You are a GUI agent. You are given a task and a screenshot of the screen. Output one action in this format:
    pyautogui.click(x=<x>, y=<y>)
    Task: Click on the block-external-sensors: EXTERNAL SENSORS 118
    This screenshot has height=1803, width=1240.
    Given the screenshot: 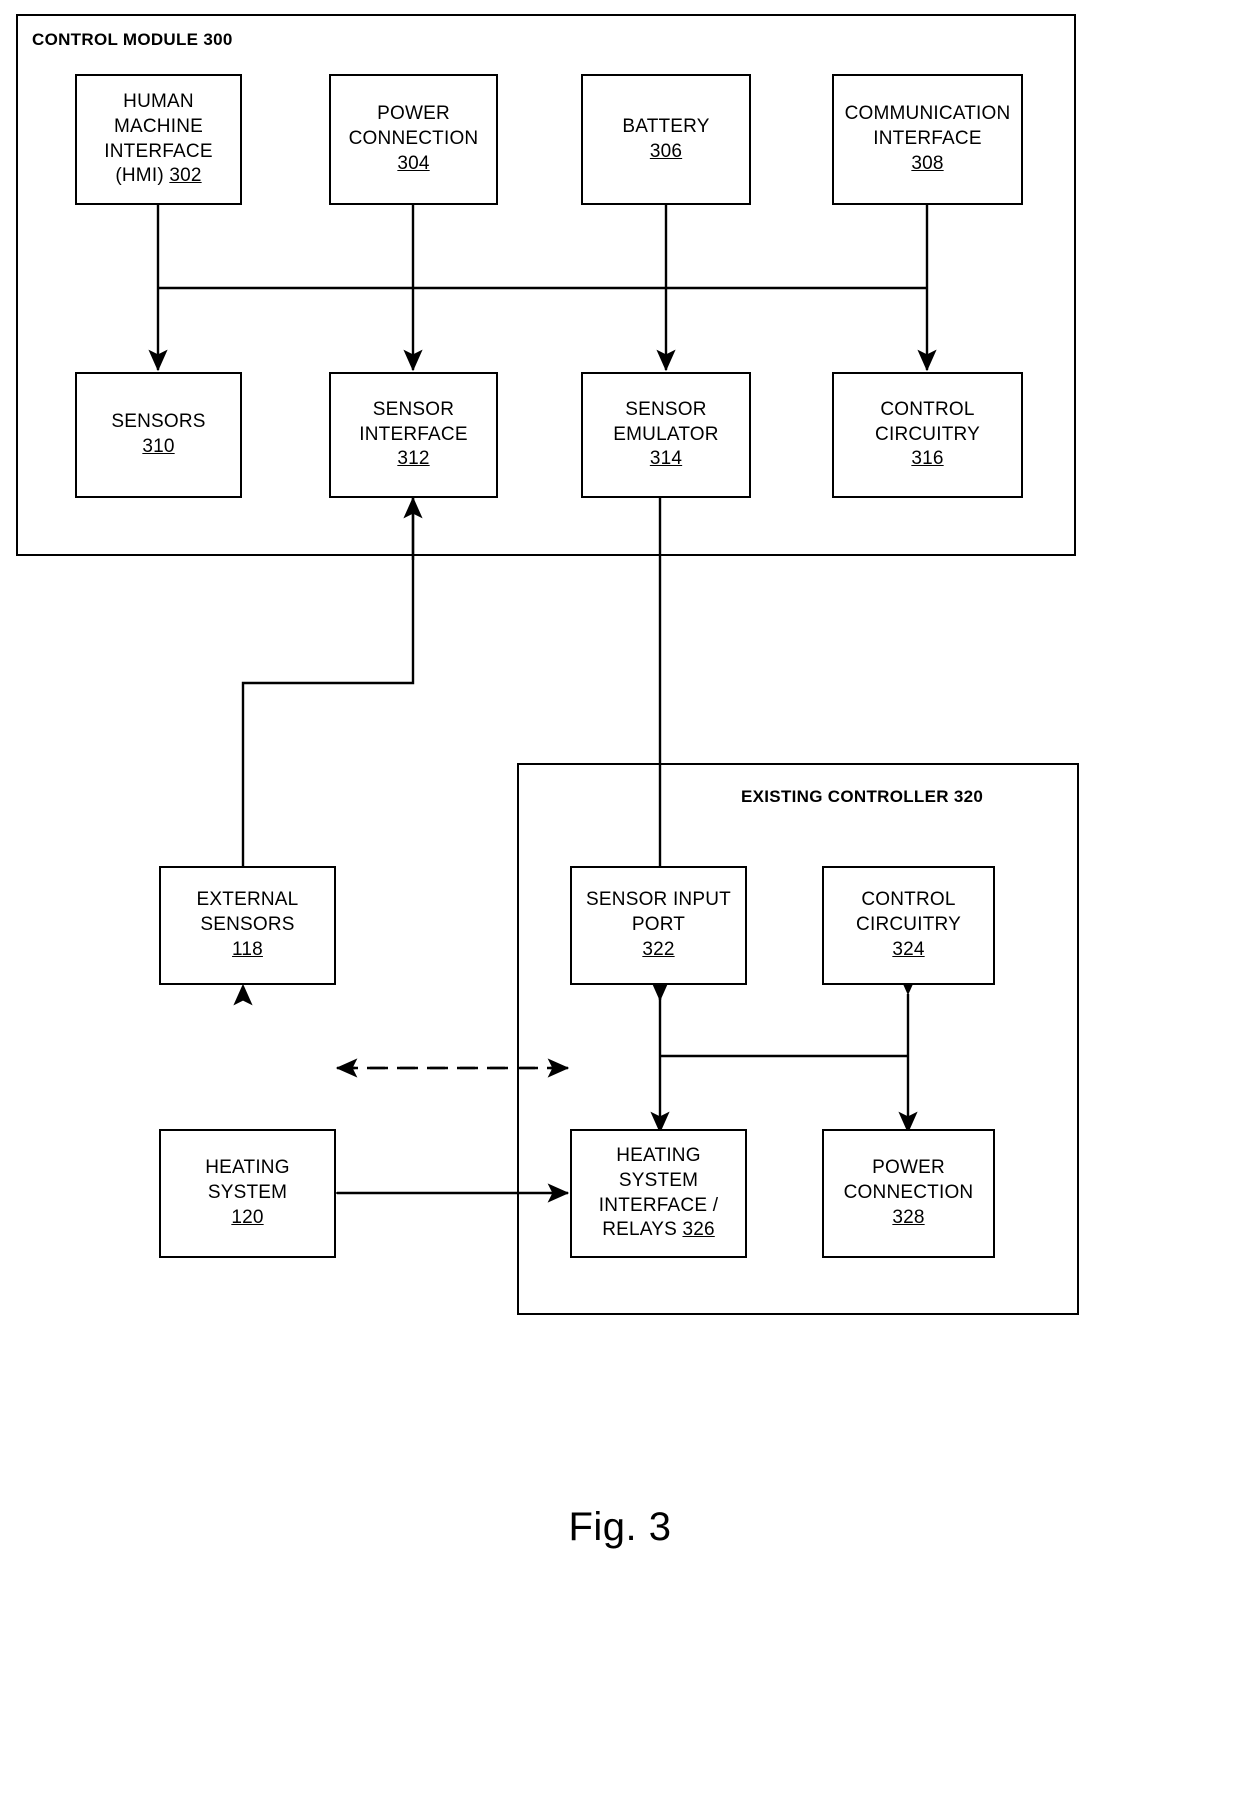 What is the action you would take?
    pyautogui.click(x=247, y=925)
    